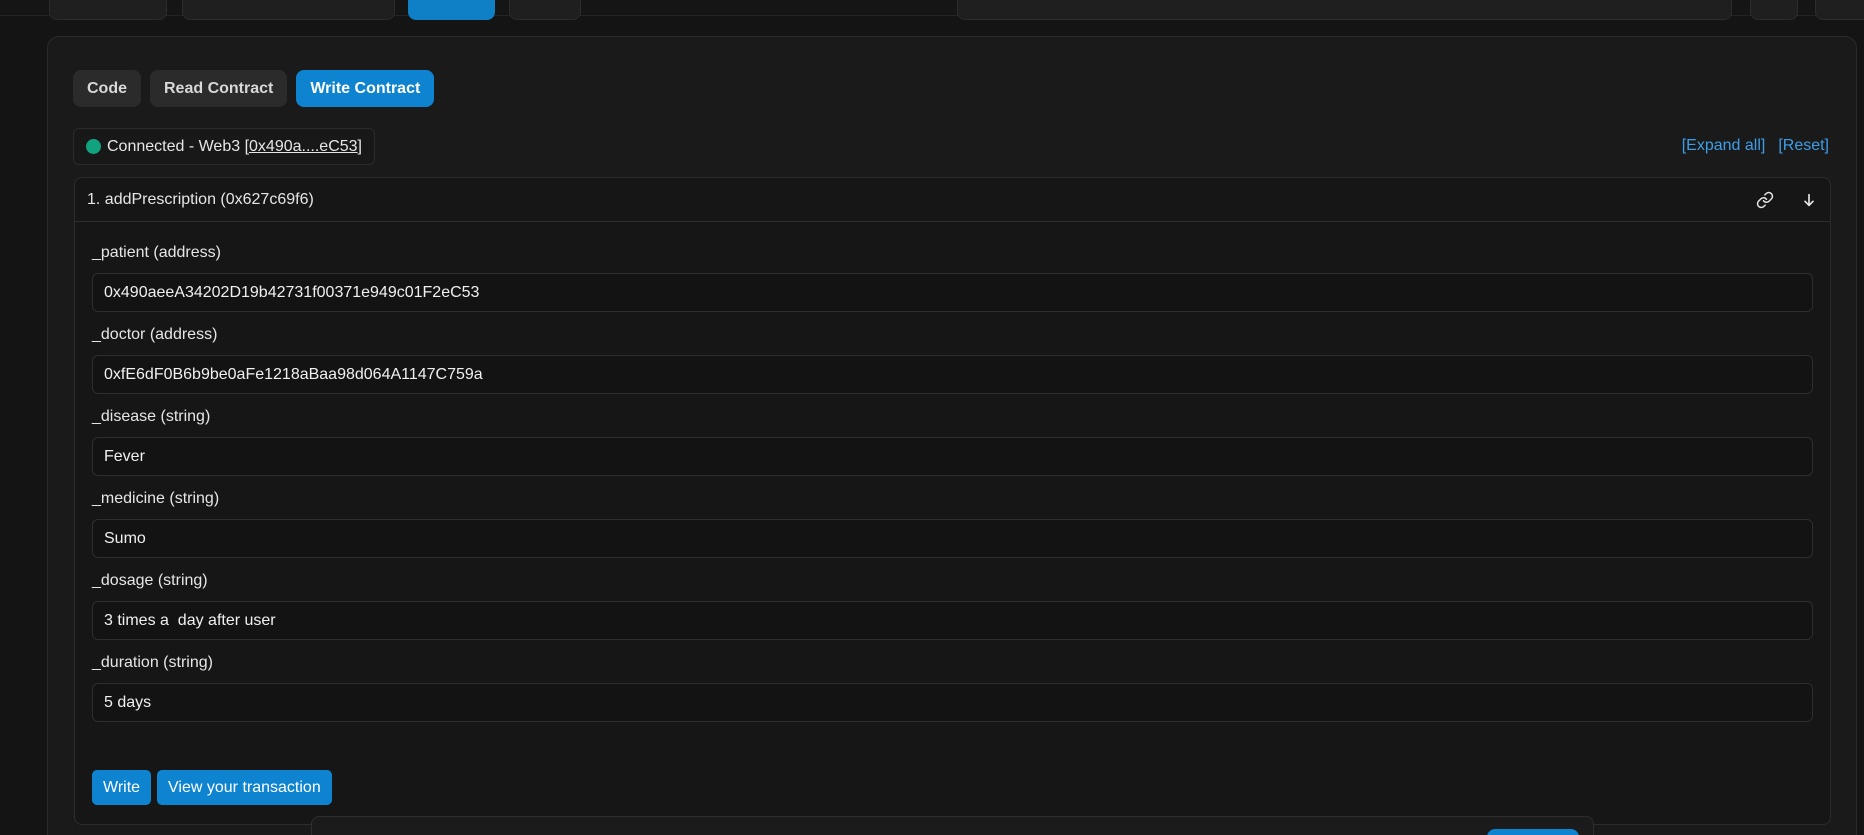 This screenshot has width=1864, height=835. What do you see at coordinates (365, 88) in the screenshot?
I see `tab-write-contract: Write Contract` at bounding box center [365, 88].